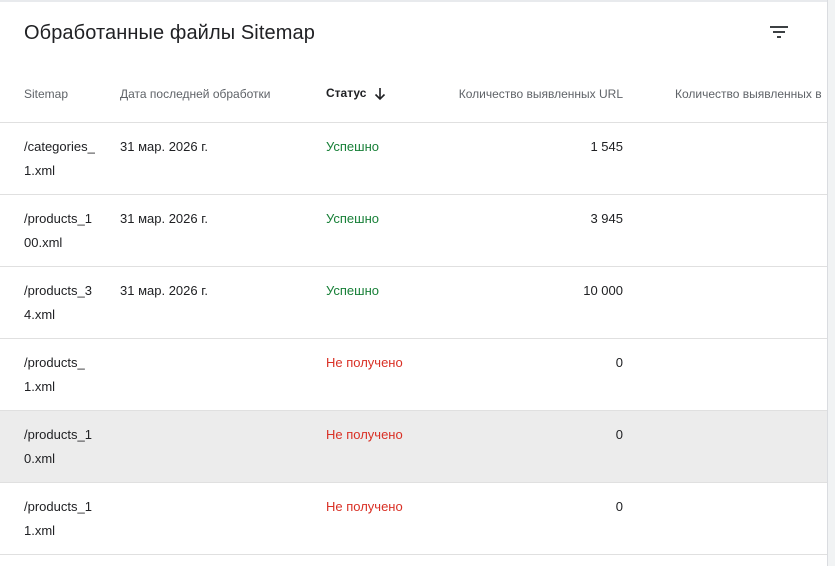 This screenshot has width=835, height=566. What do you see at coordinates (413, 518) in the screenshot?
I see `table-row: /products_1 1.xml Не получено 0` at bounding box center [413, 518].